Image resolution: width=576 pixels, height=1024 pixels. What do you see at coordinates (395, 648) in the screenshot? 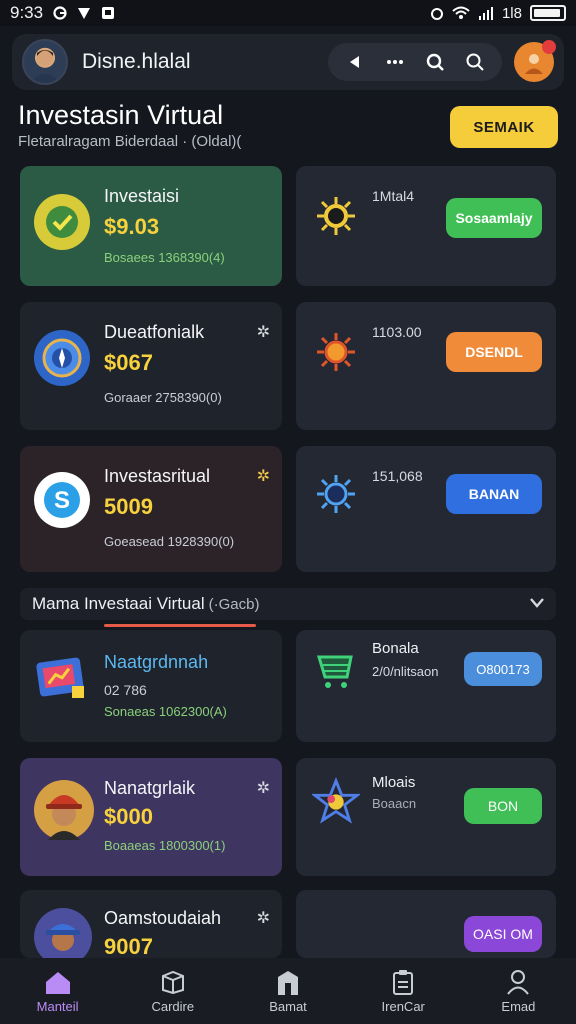
I see `card-label: Bonala` at bounding box center [395, 648].